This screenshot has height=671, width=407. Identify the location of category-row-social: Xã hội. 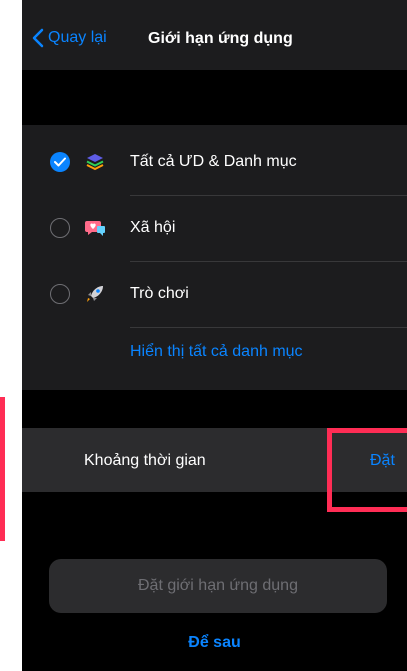
(214, 228).